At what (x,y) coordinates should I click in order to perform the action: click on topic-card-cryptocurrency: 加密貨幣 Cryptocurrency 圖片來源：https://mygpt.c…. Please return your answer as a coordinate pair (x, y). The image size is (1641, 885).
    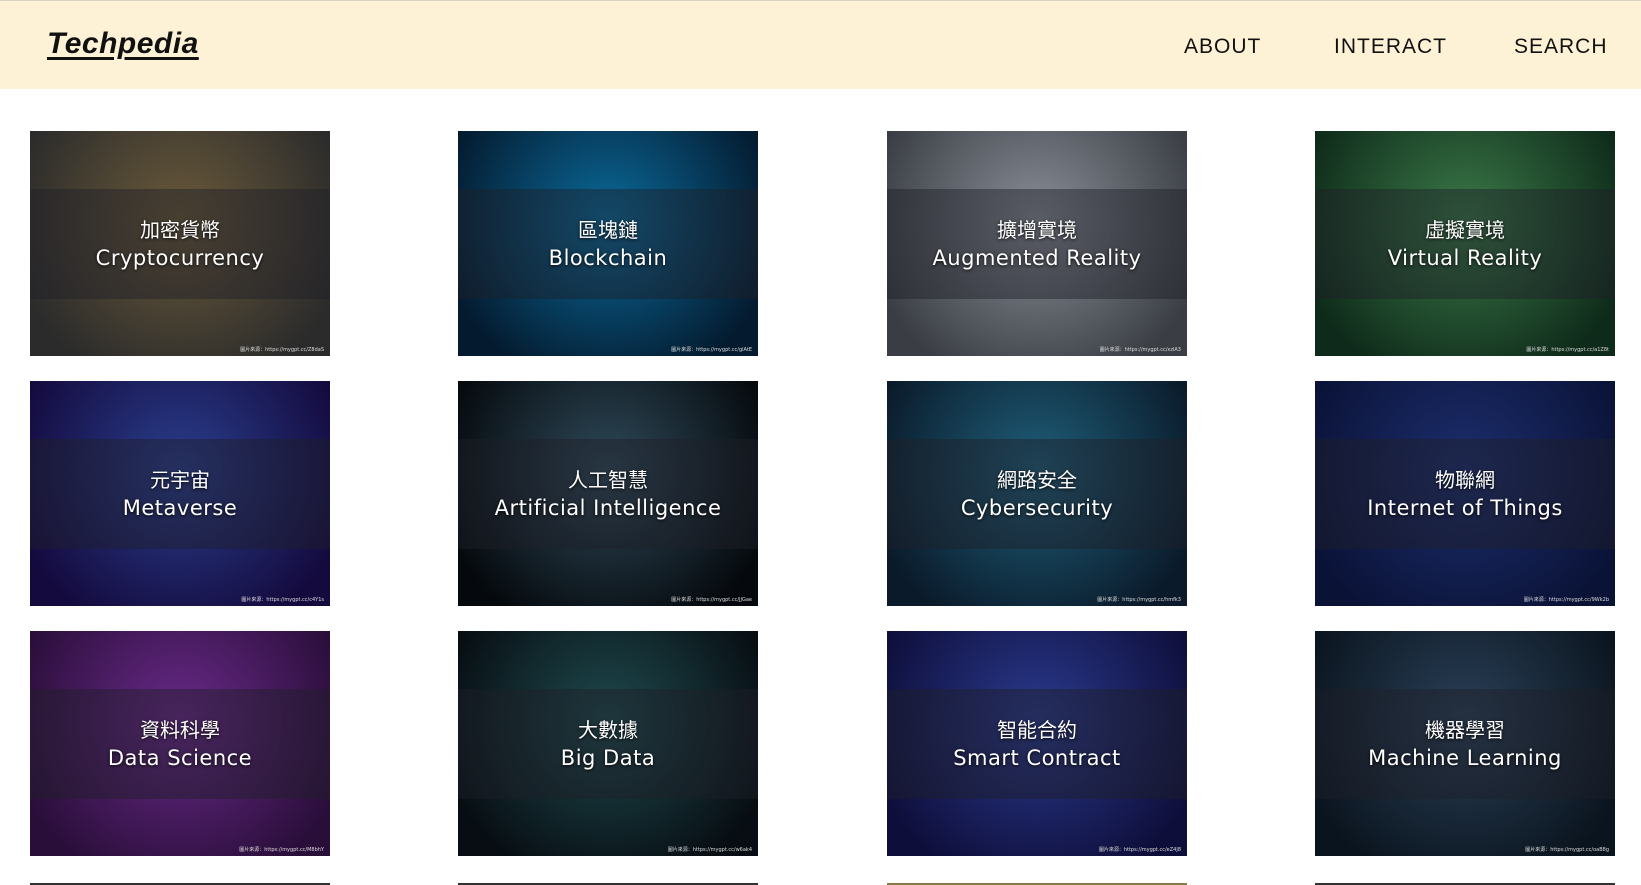
    Looking at the image, I should click on (180, 243).